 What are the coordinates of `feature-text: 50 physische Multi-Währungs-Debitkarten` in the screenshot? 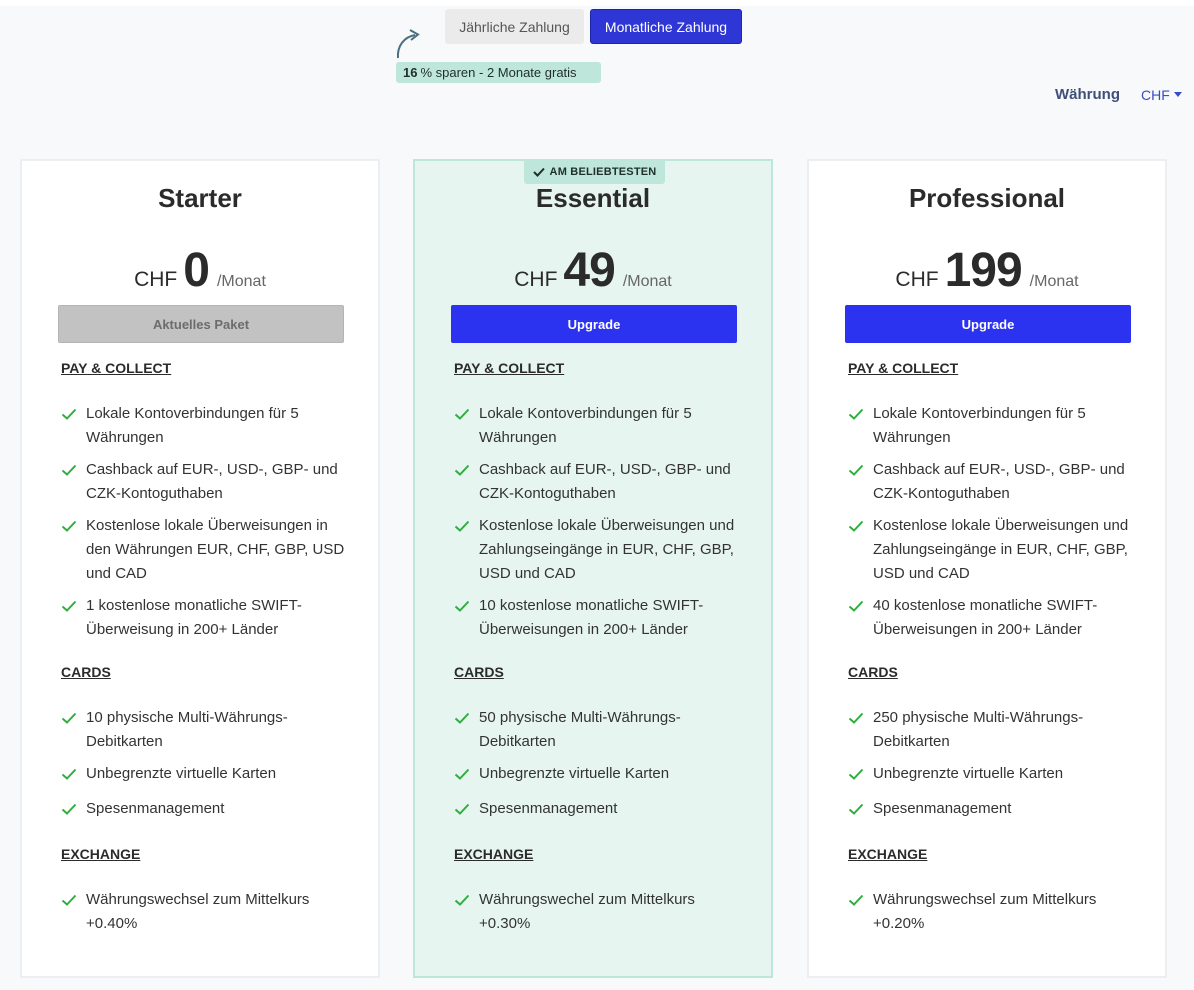 It's located at (580, 729).